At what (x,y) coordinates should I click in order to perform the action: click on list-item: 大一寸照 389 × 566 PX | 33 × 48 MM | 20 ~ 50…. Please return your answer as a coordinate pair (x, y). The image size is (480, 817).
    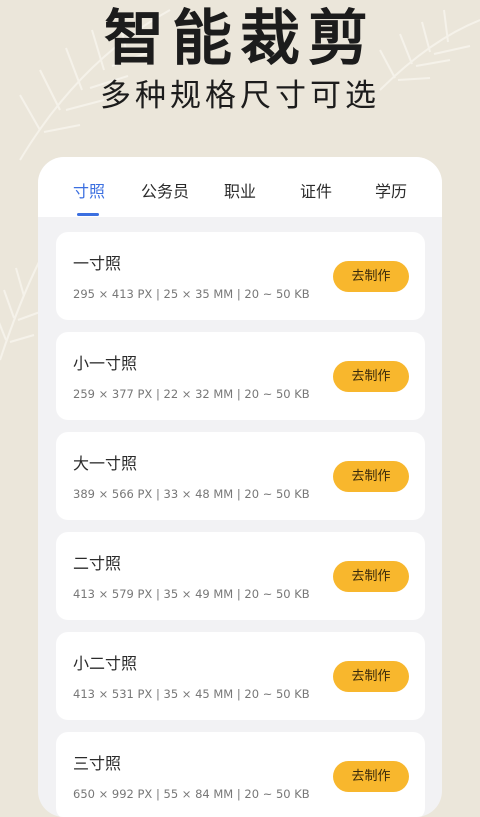
    Looking at the image, I should click on (240, 476).